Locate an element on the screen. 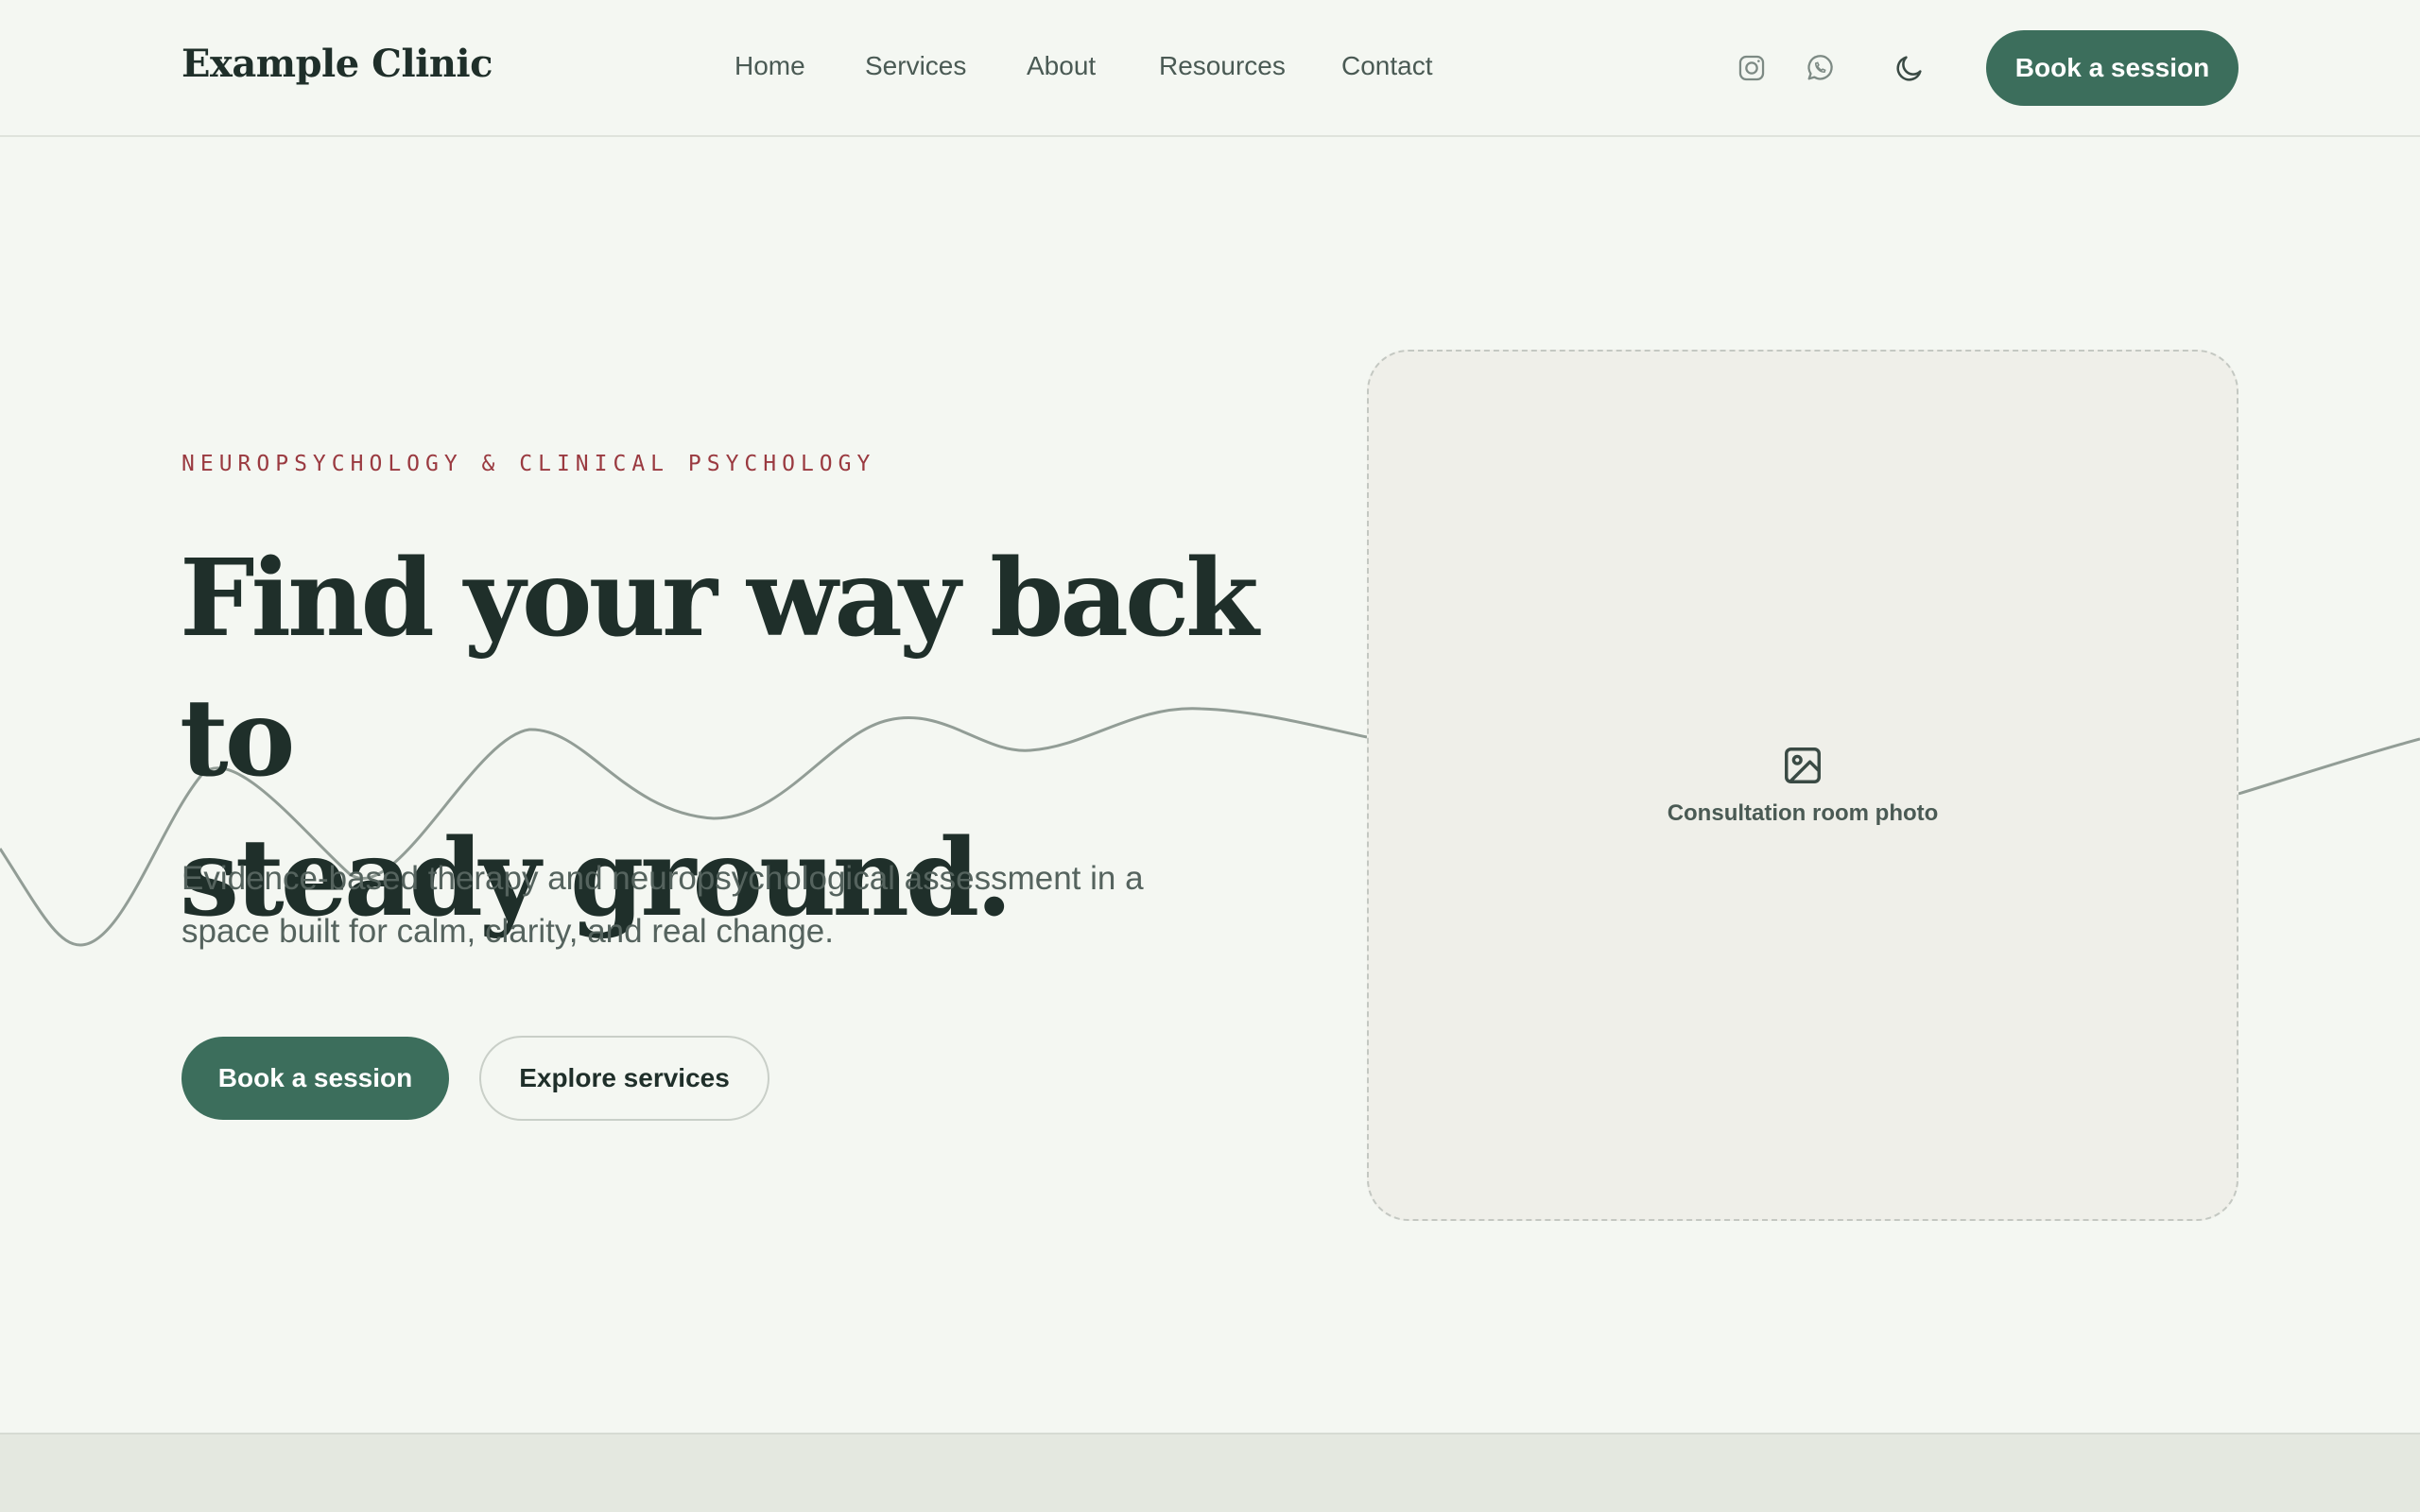 The width and height of the screenshot is (2420, 1512). nav-services: Services is located at coordinates (915, 66).